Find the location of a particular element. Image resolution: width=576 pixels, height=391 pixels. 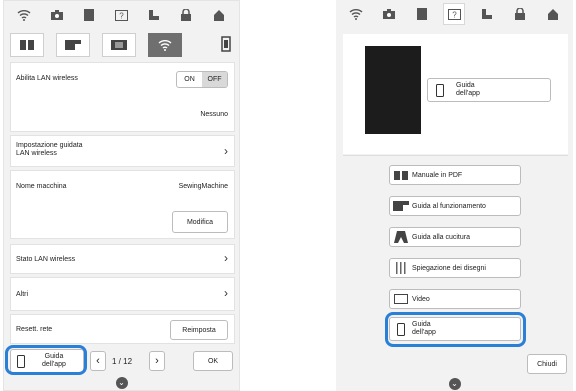

expand-icon is located at coordinates (226, 46).